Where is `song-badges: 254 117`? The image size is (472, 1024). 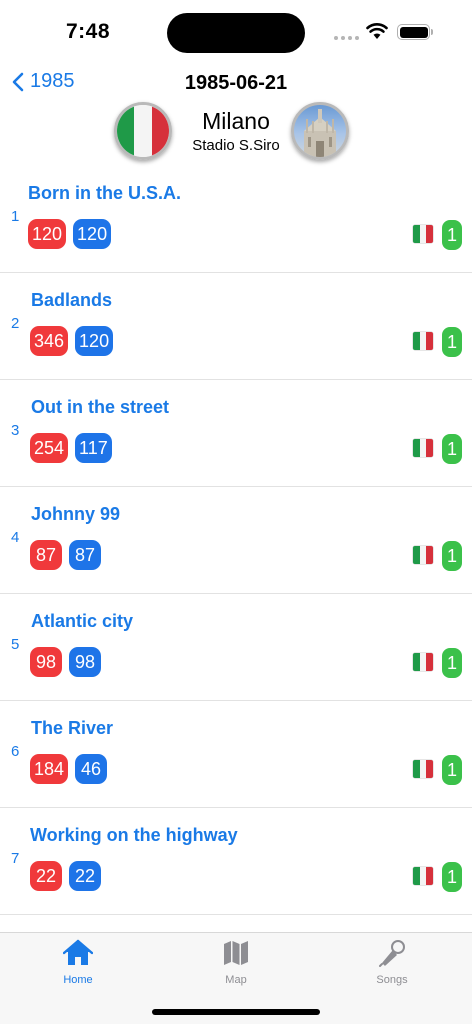 song-badges: 254 117 is located at coordinates (71, 448).